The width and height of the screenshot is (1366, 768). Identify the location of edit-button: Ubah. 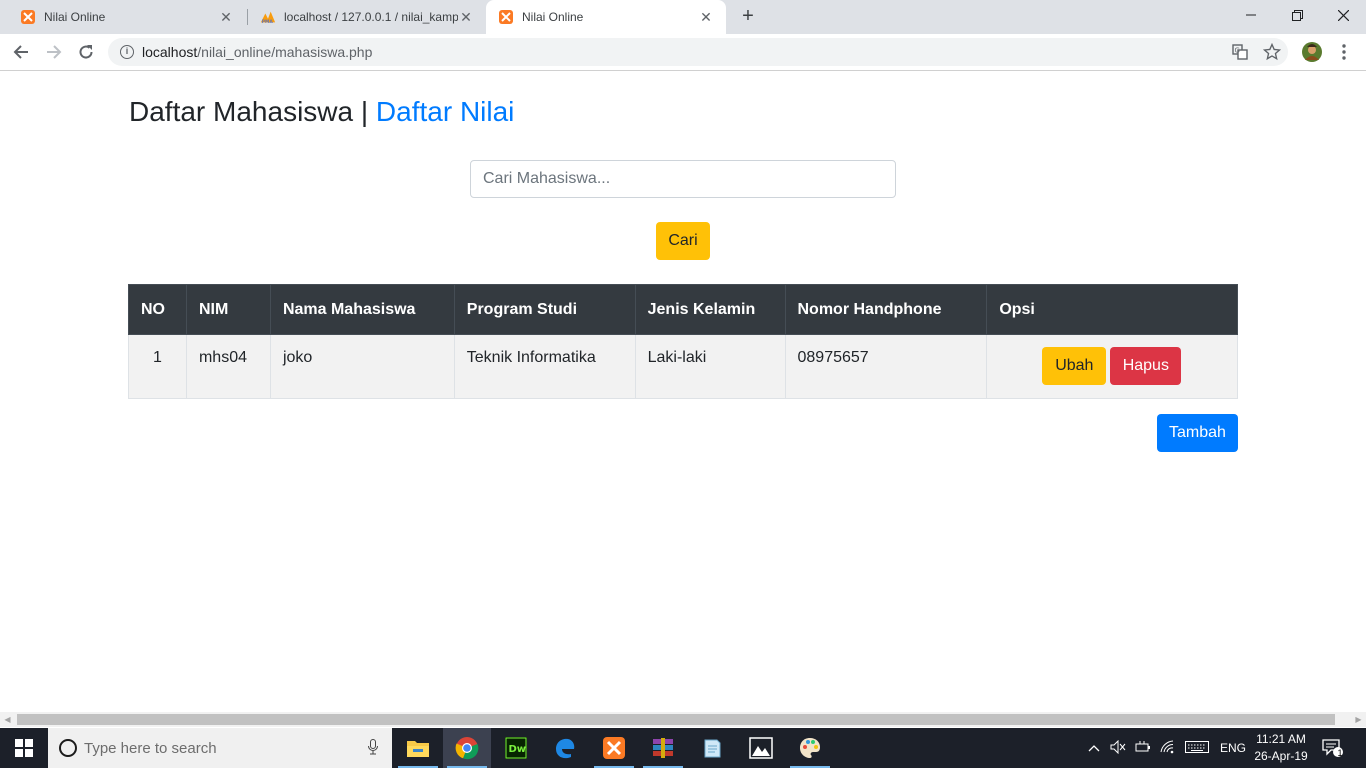
(1074, 366).